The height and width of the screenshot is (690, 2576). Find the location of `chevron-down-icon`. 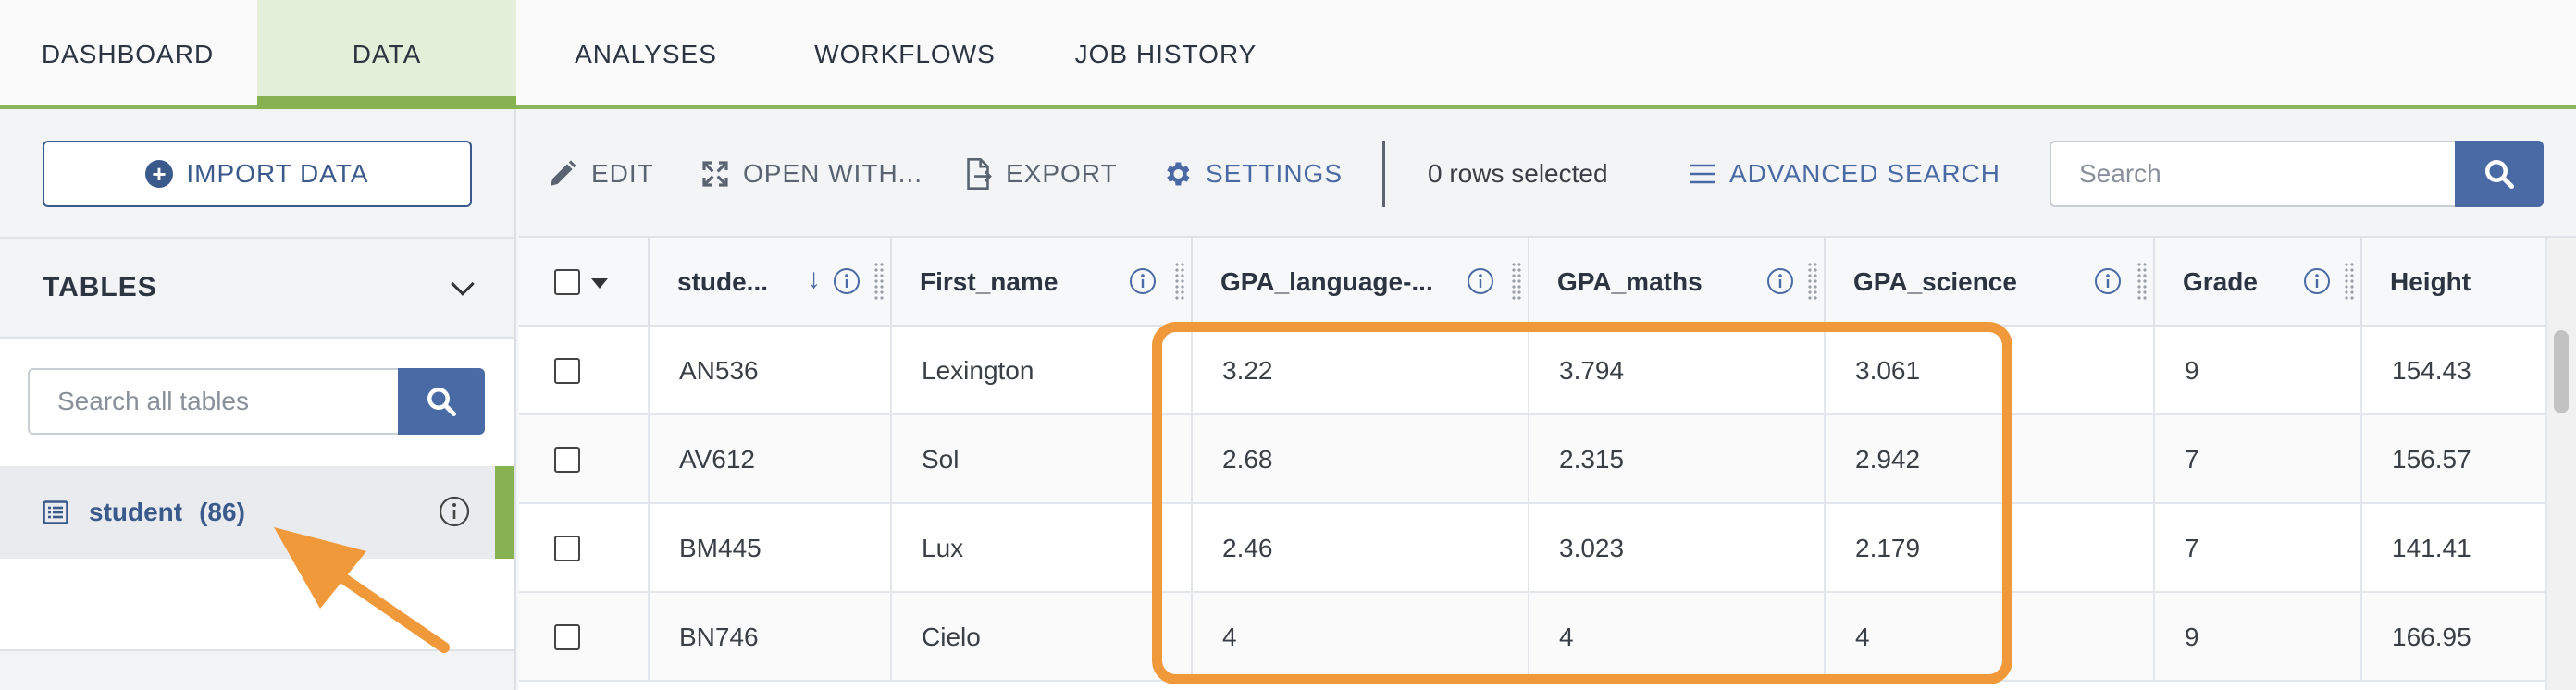

chevron-down-icon is located at coordinates (463, 284).